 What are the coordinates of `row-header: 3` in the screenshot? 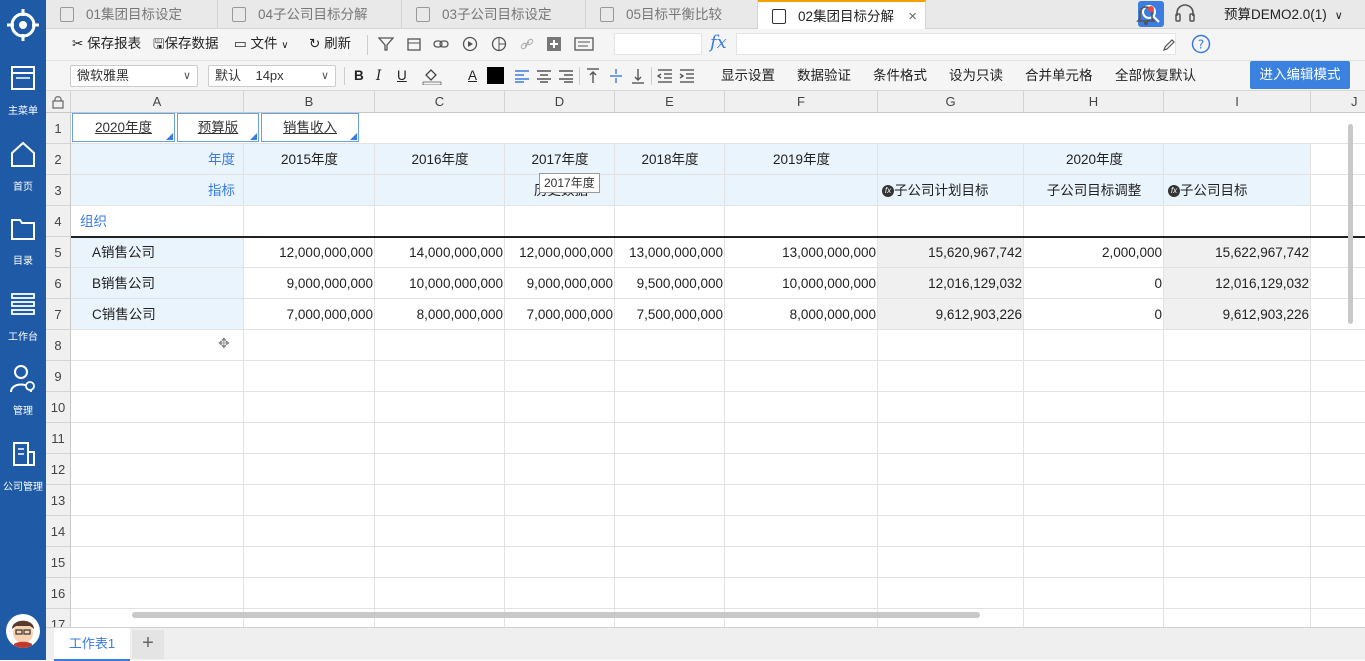 It's located at (58, 190).